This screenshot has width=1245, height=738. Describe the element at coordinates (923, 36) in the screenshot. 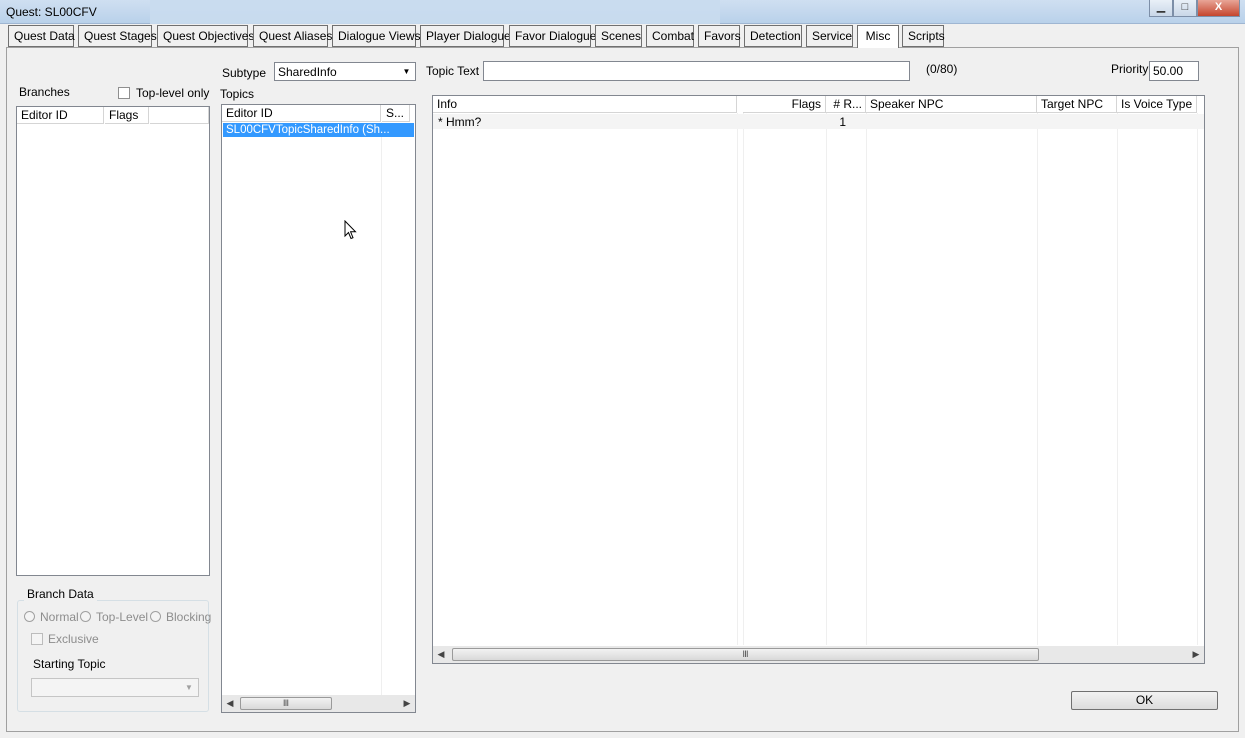

I see `tab-scripts: Scripts` at that location.